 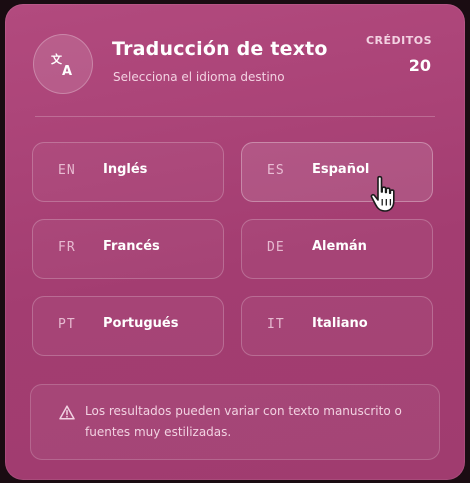 I want to click on translate-icon: 文 A, so click(x=61, y=65).